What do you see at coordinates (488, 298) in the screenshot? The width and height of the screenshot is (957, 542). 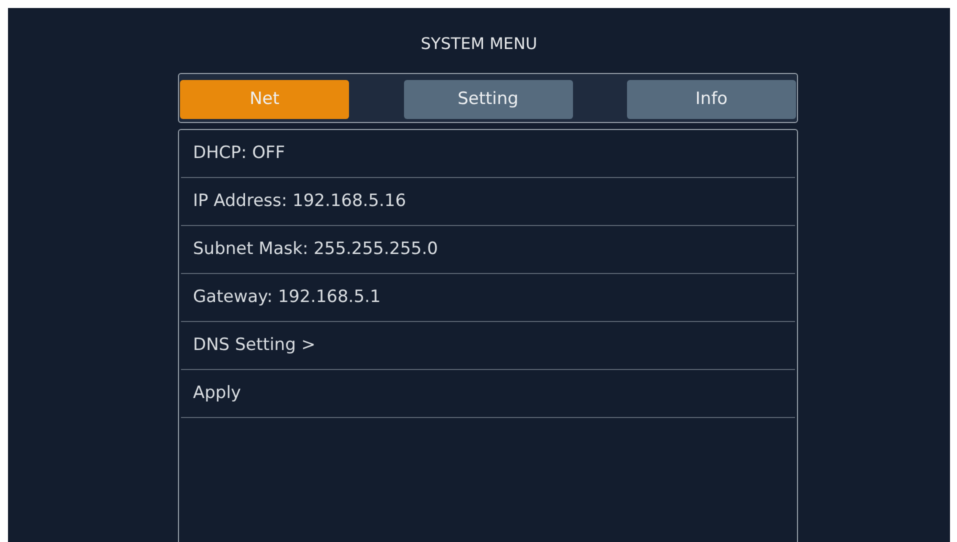 I see `menu-item: Gateway: 192.168.5.1` at bounding box center [488, 298].